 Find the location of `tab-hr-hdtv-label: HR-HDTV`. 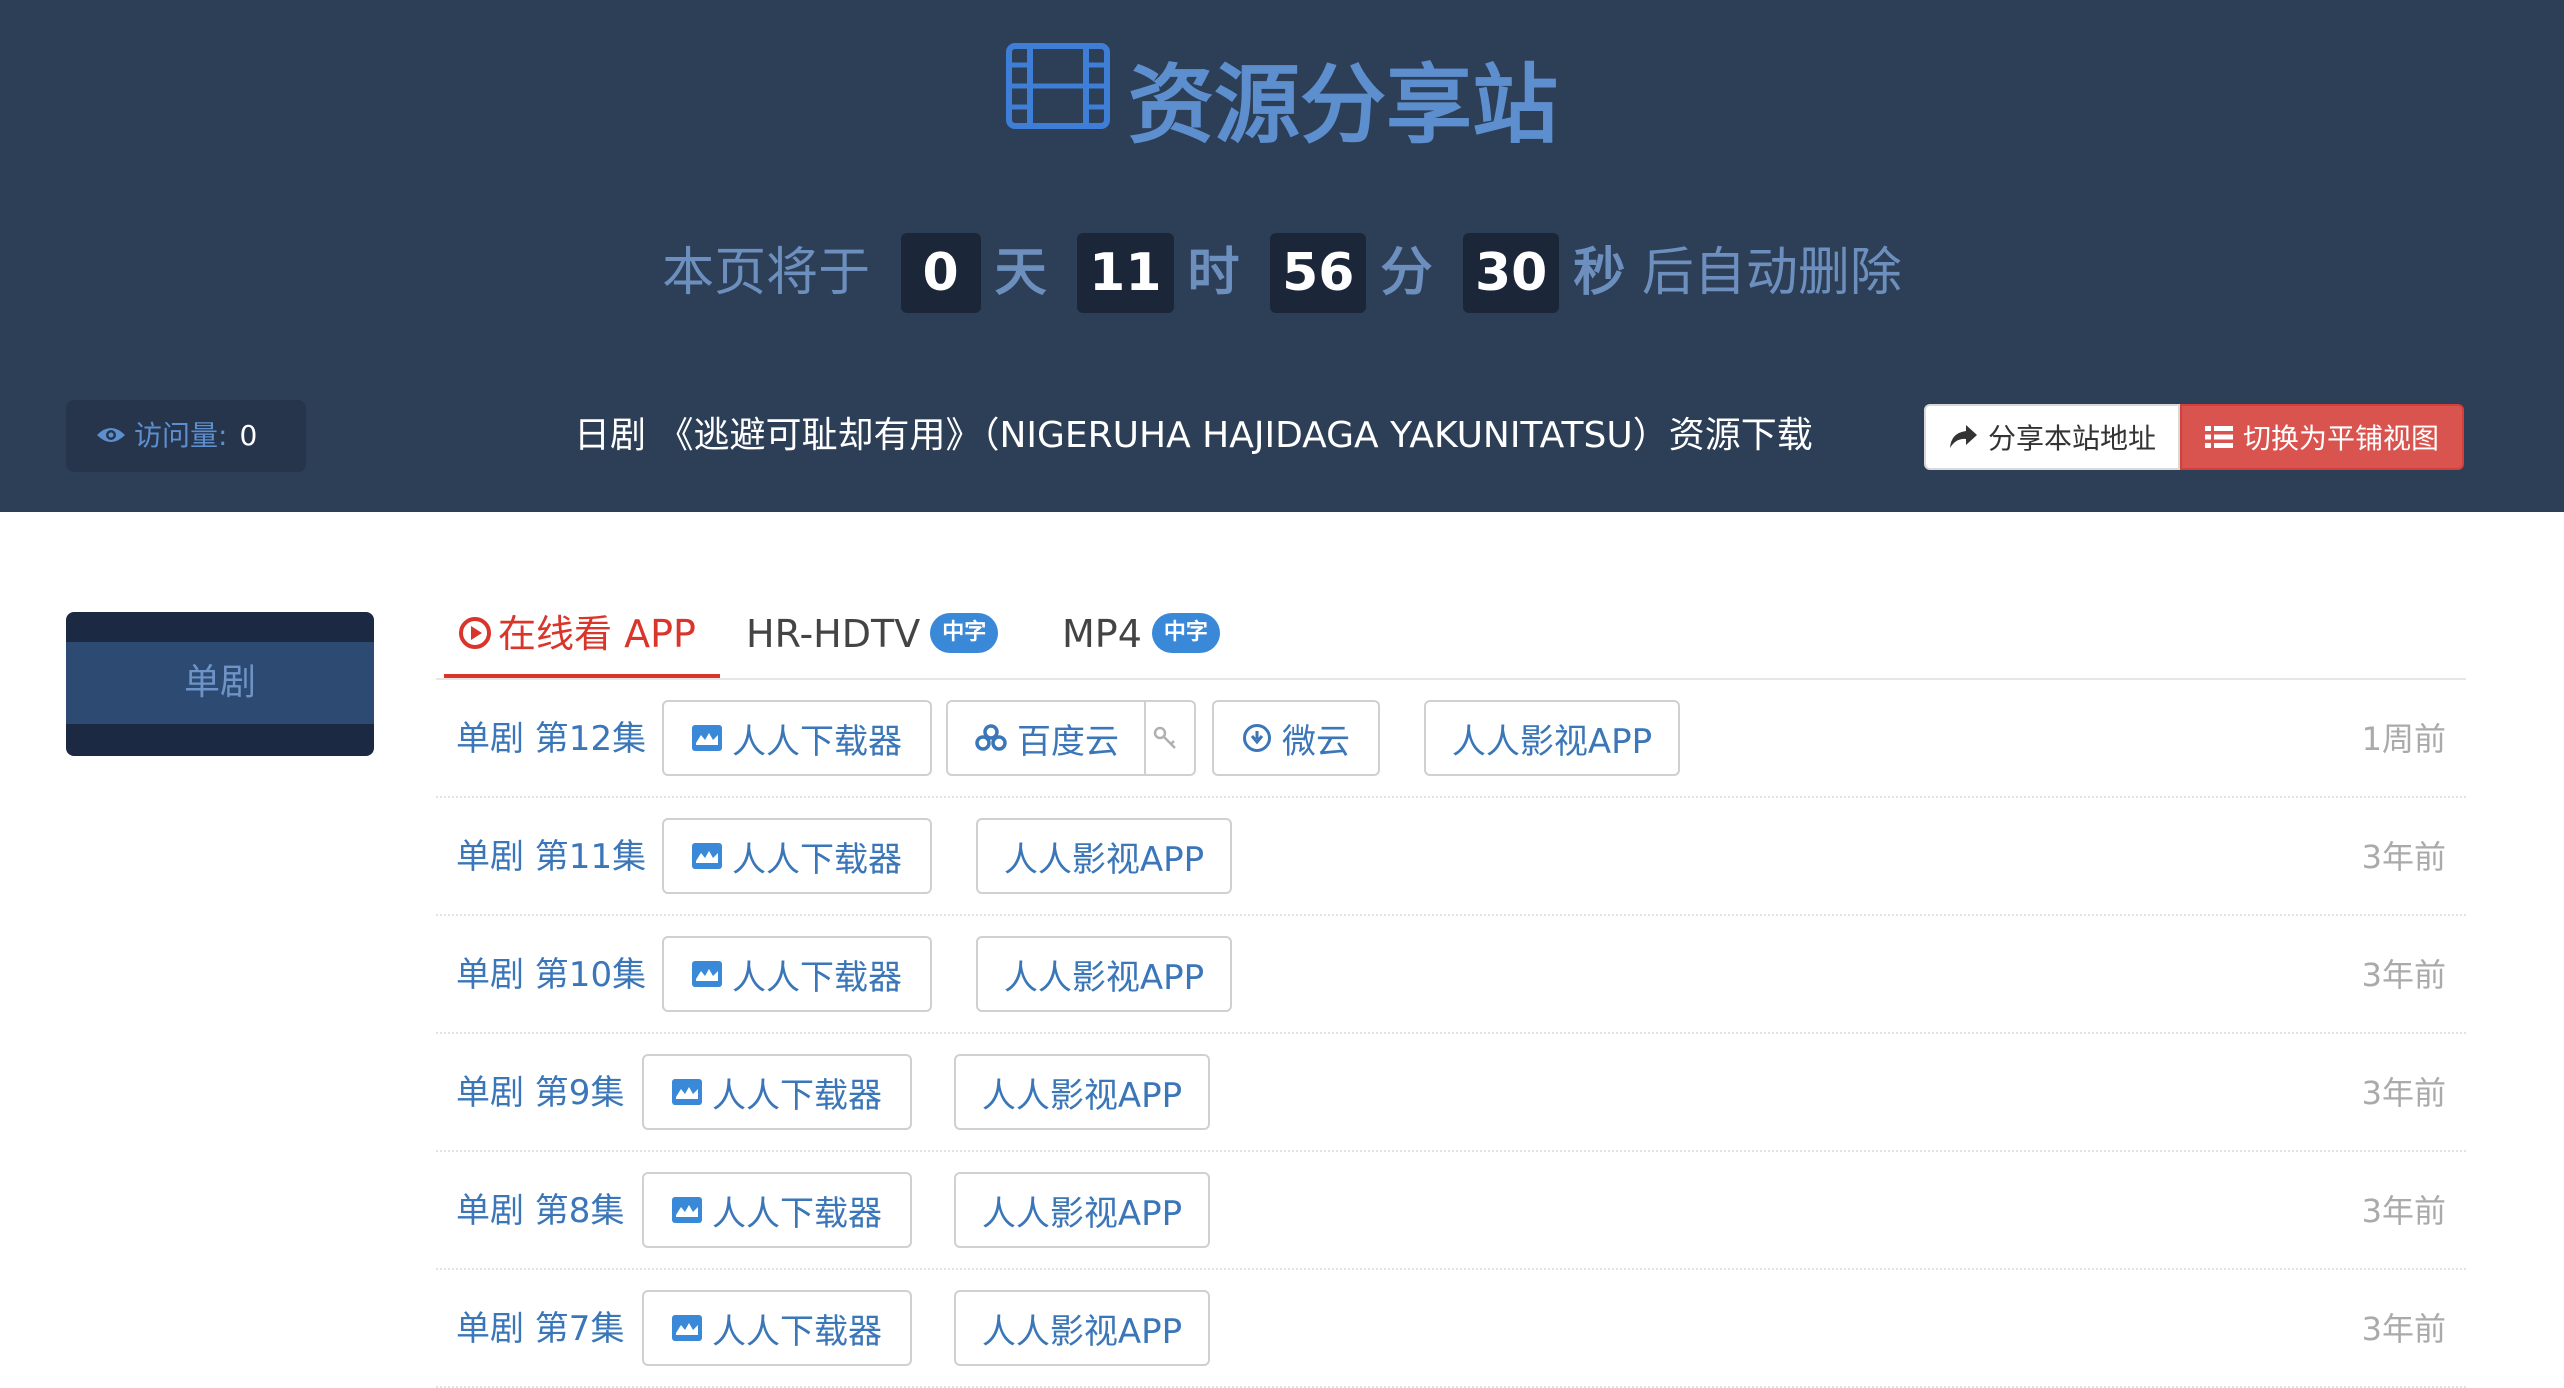

tab-hr-hdtv-label: HR-HDTV is located at coordinates (833, 634).